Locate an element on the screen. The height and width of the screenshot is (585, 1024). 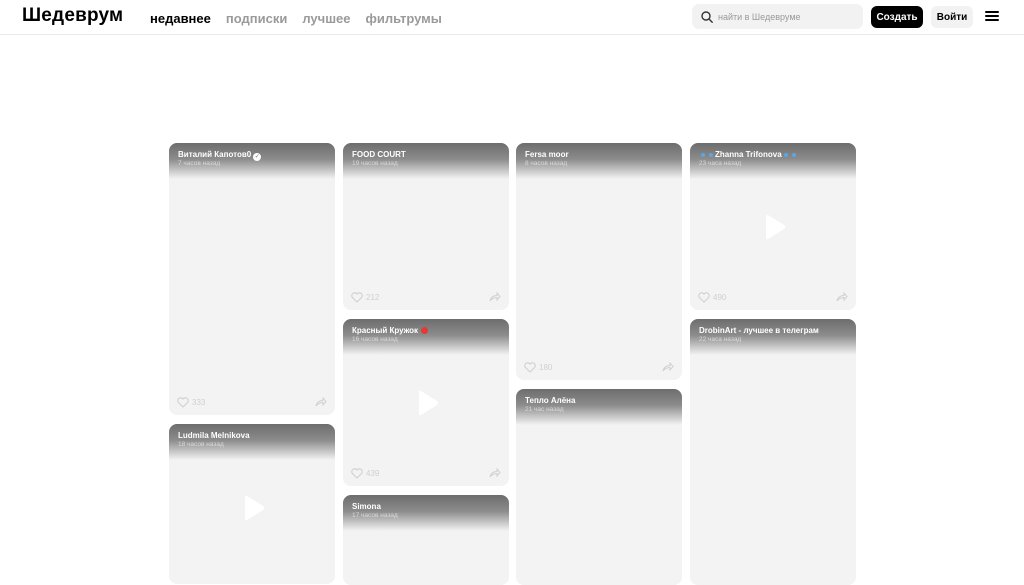
like-button: 490 is located at coordinates (712, 297).